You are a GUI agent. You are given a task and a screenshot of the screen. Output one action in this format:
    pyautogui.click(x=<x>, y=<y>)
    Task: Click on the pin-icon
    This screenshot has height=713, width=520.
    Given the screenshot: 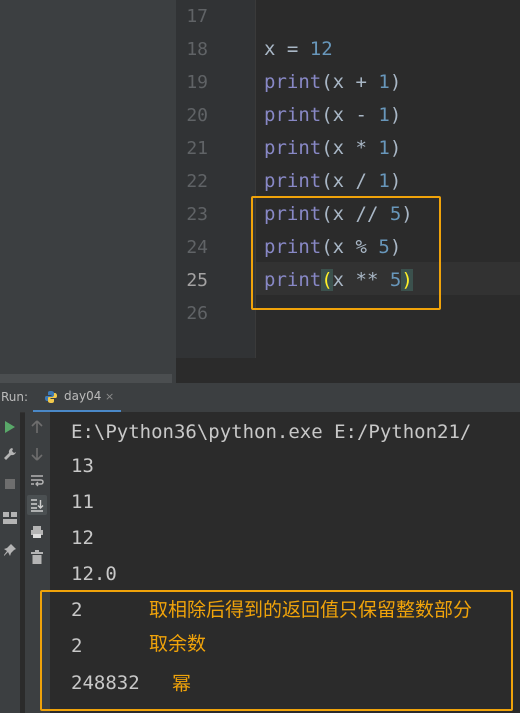 What is the action you would take?
    pyautogui.click(x=10, y=550)
    